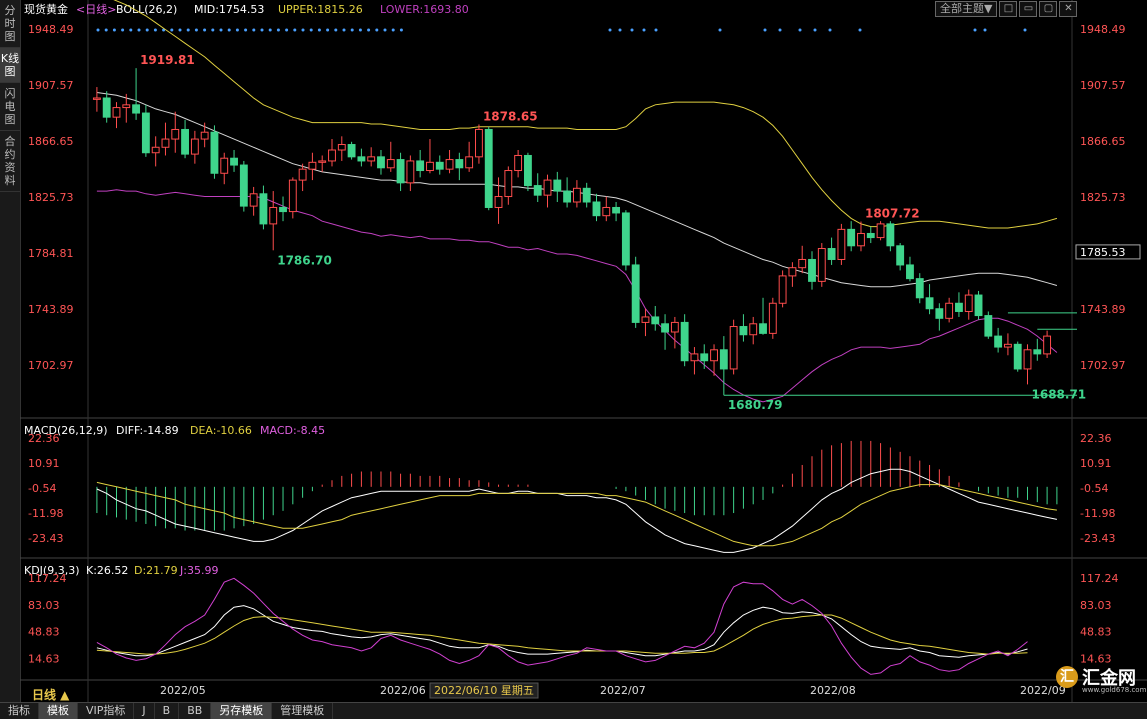  I want to click on macd-dea-value: DEA:-10.66, so click(221, 430).